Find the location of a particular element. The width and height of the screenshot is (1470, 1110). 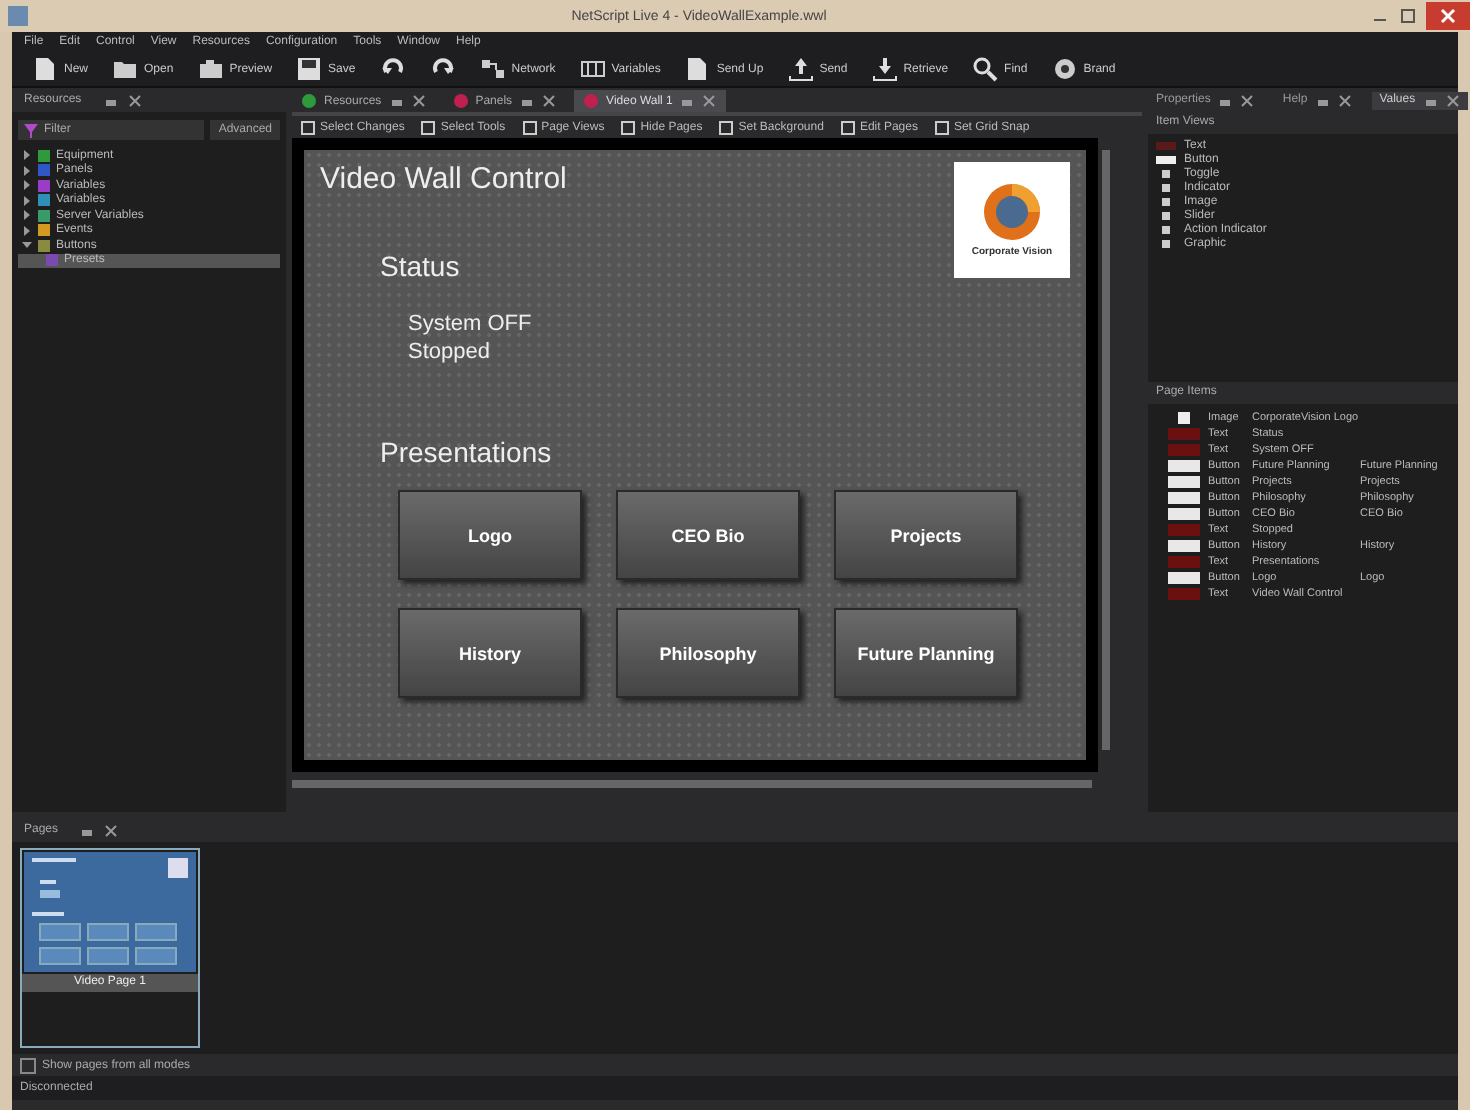

app-icon is located at coordinates (18, 16).